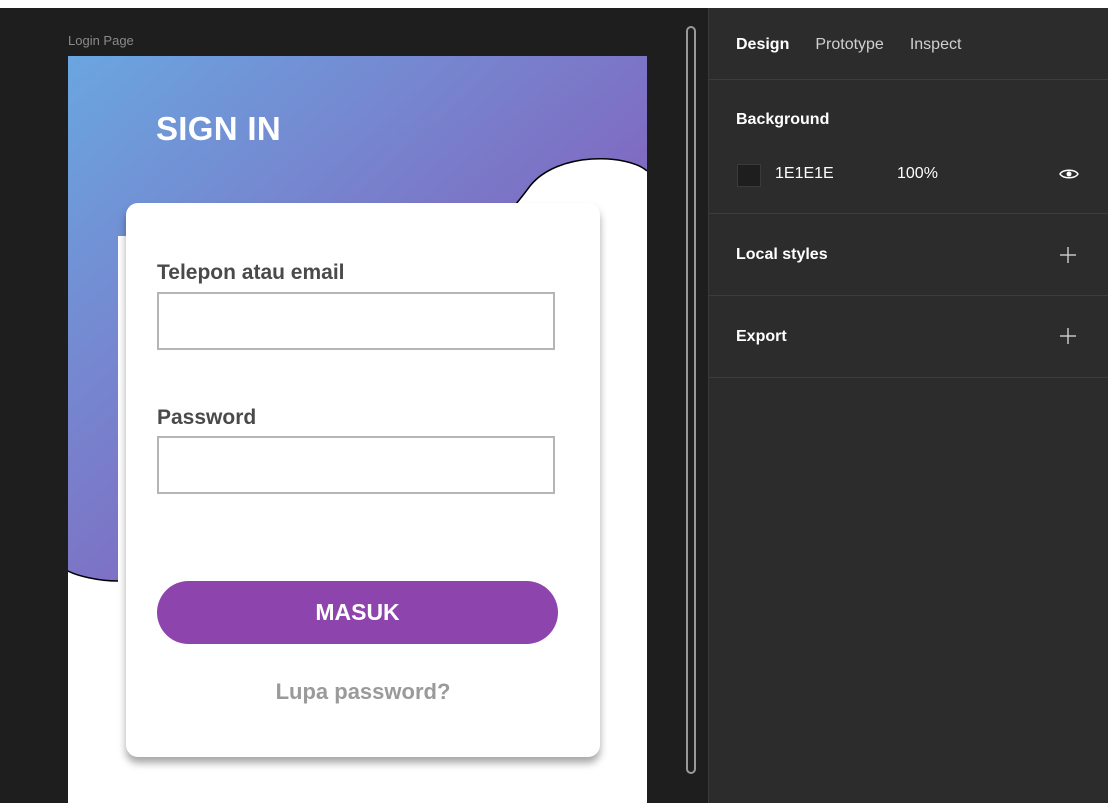  What do you see at coordinates (251, 272) in the screenshot?
I see `email-label: Telepon atau email` at bounding box center [251, 272].